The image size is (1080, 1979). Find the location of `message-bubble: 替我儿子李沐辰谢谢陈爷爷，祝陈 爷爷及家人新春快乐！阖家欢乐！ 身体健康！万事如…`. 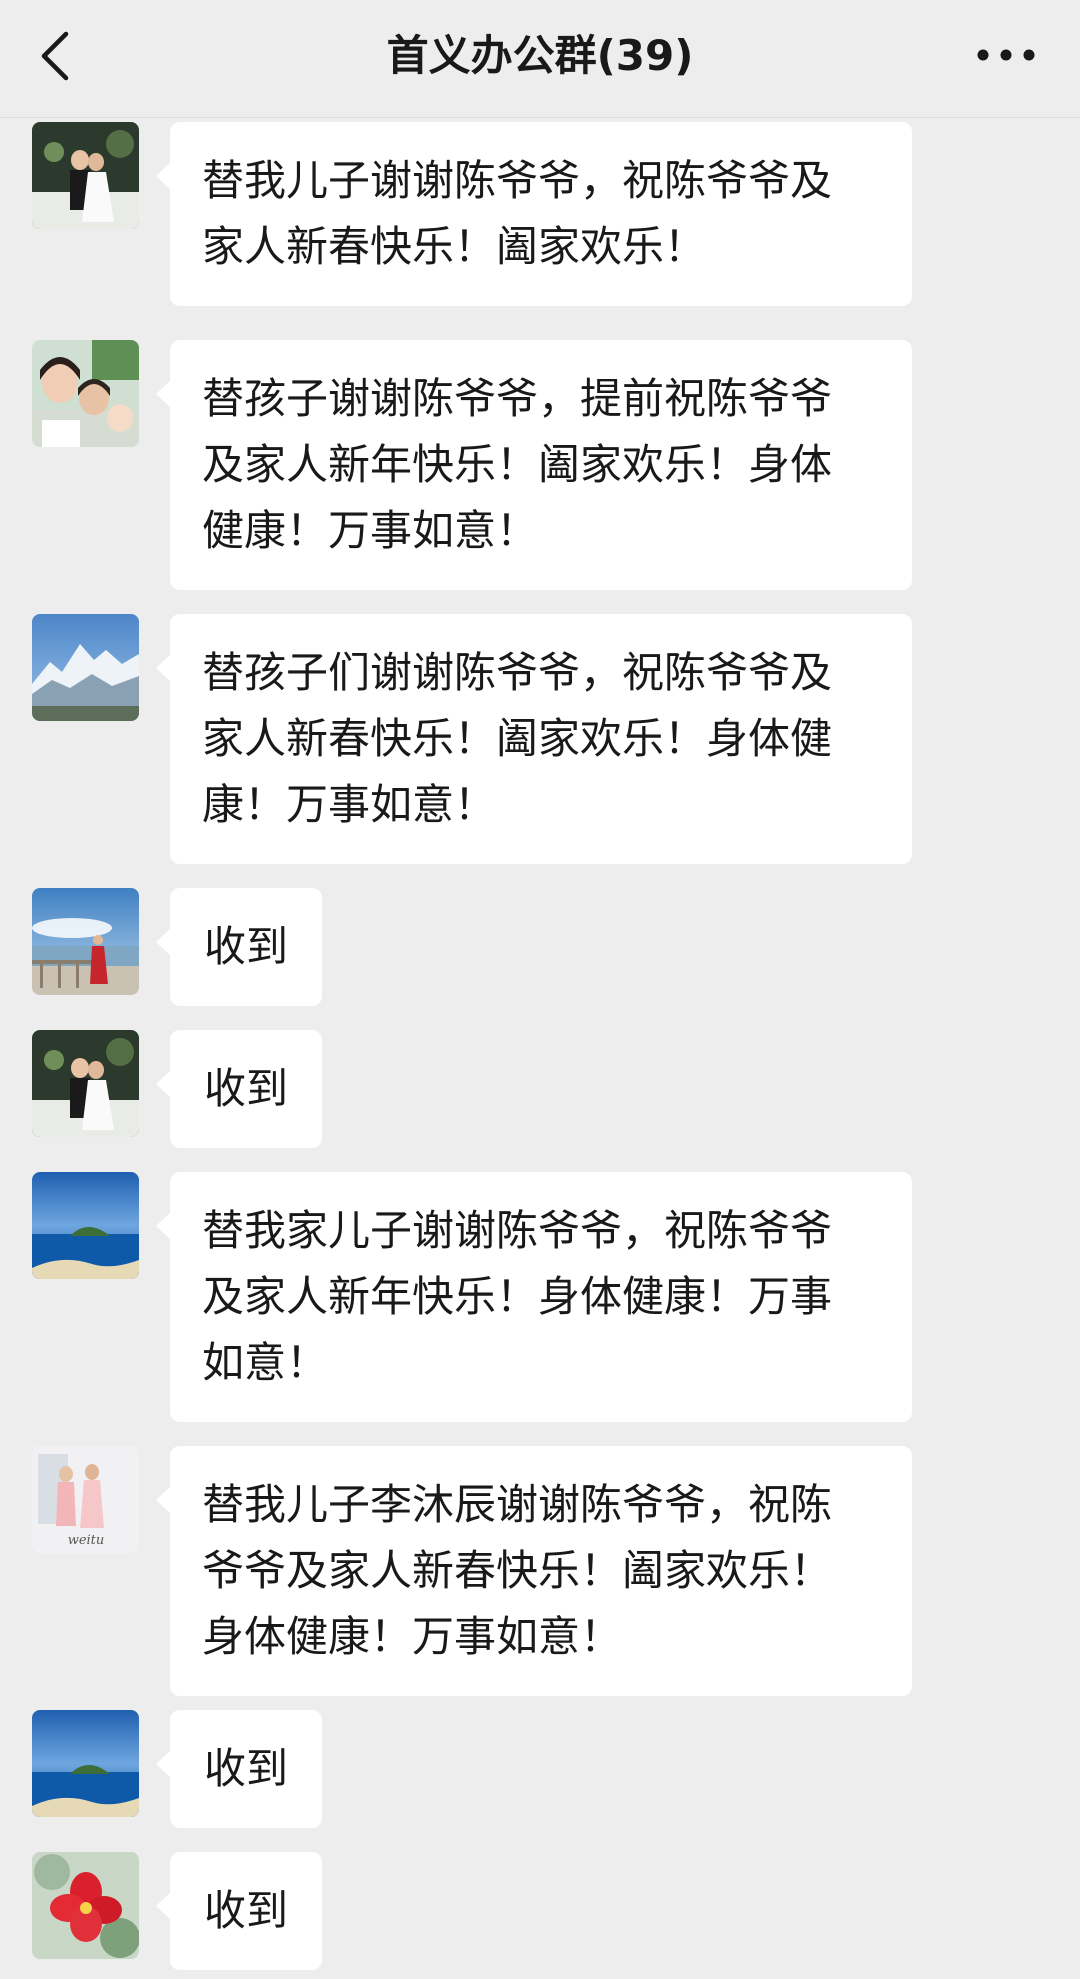

message-bubble: 替我儿子李沐辰谢谢陈爷爷，祝陈 爷爷及家人新春快乐！阖家欢乐！ 身体健康！万事如… is located at coordinates (534, 1571).